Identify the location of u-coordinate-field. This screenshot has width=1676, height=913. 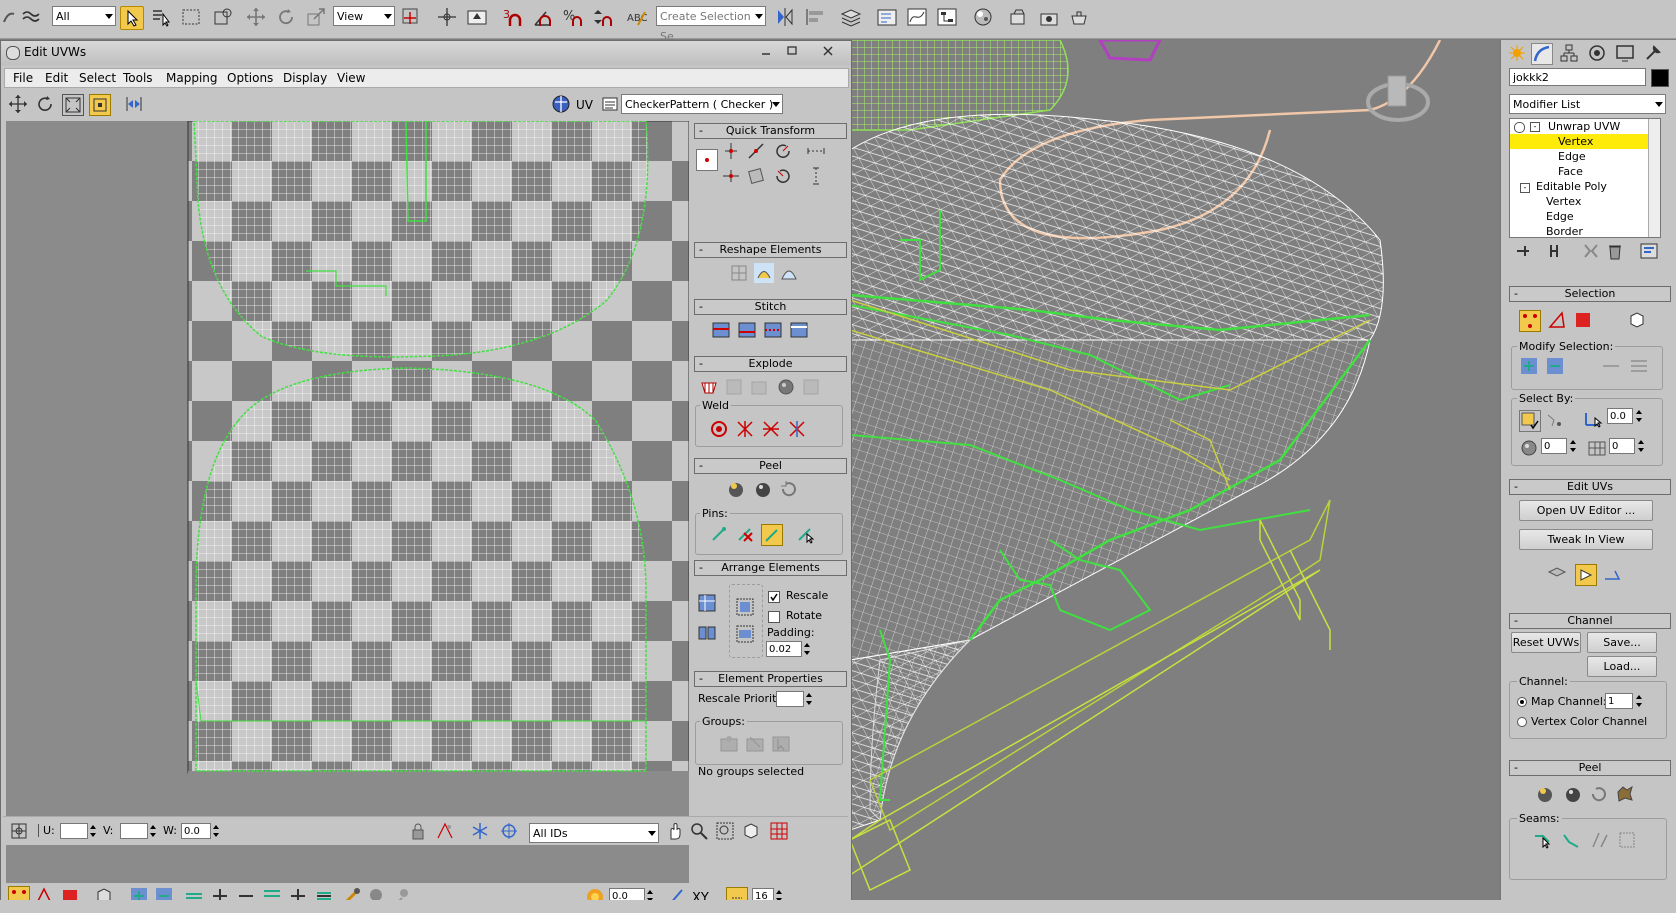
(74, 831).